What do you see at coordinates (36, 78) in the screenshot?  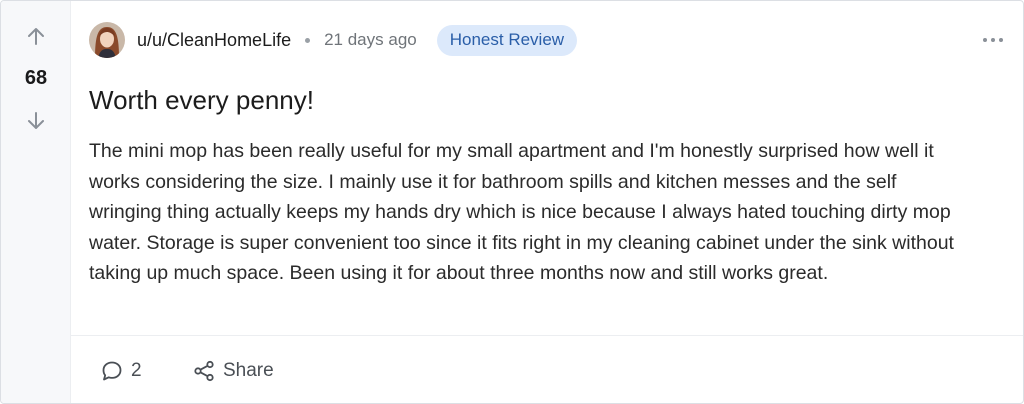 I see `vote-score: 68` at bounding box center [36, 78].